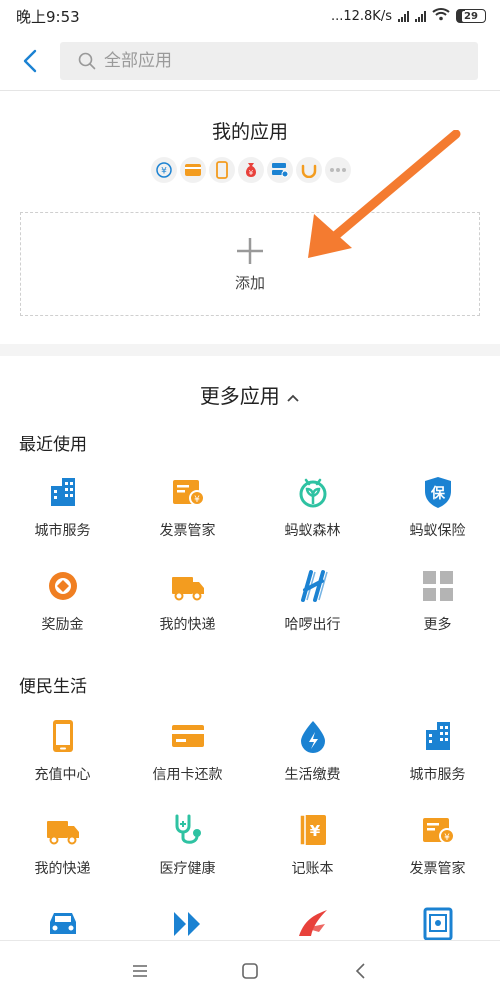  I want to click on safe-box-icon, so click(438, 923).